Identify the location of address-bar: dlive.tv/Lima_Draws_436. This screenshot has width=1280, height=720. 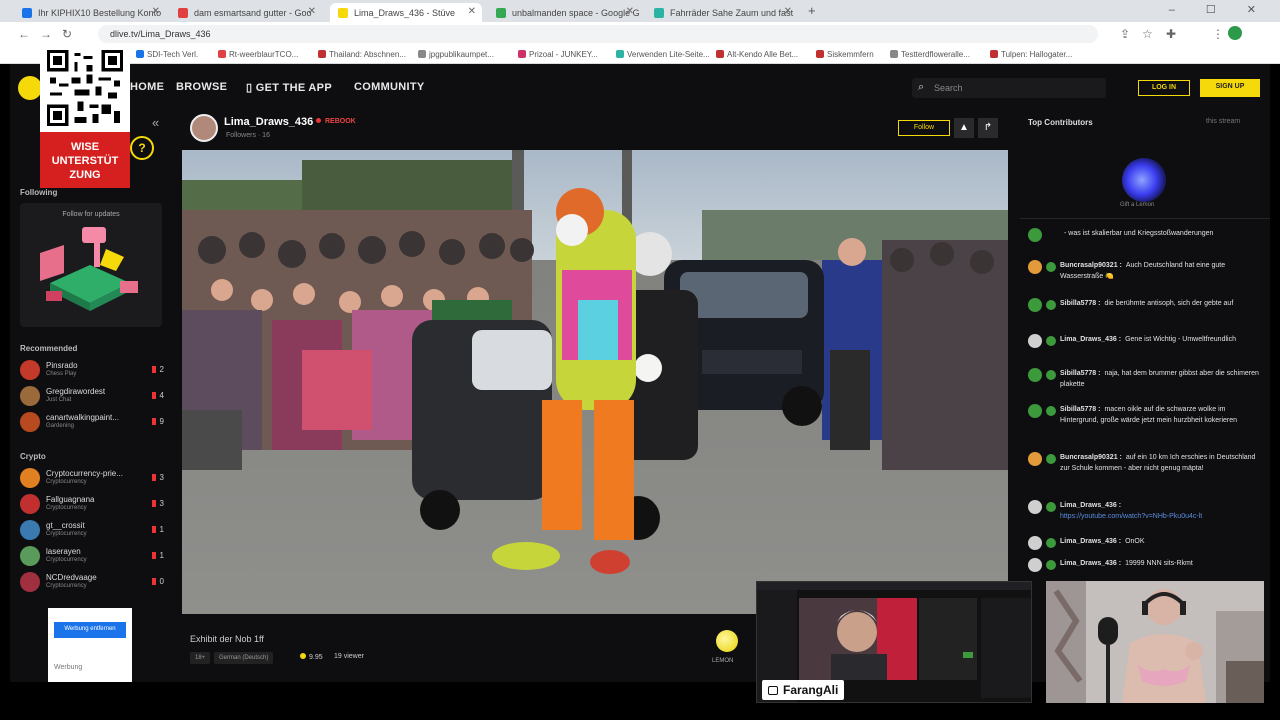
(598, 34).